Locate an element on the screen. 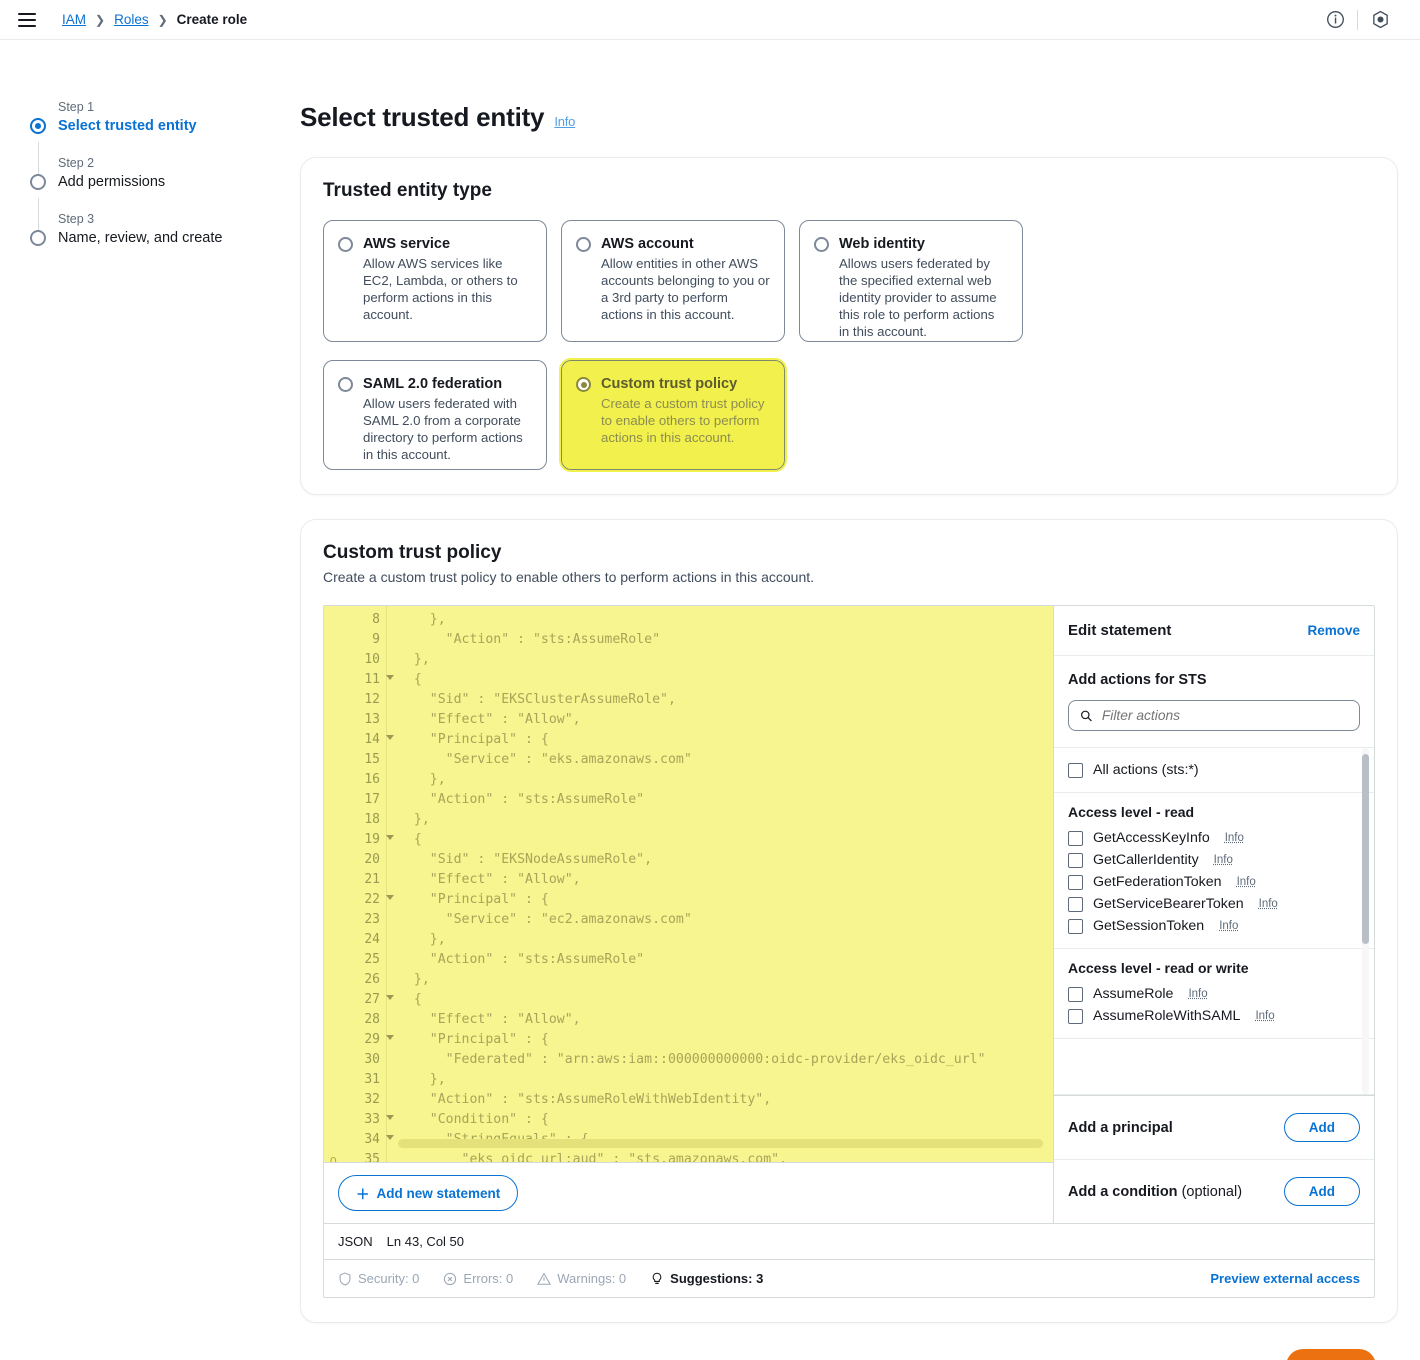 The image size is (1420, 1360). checkbox-row-all-actions: All actions (sts:*) is located at coordinates (1214, 770).